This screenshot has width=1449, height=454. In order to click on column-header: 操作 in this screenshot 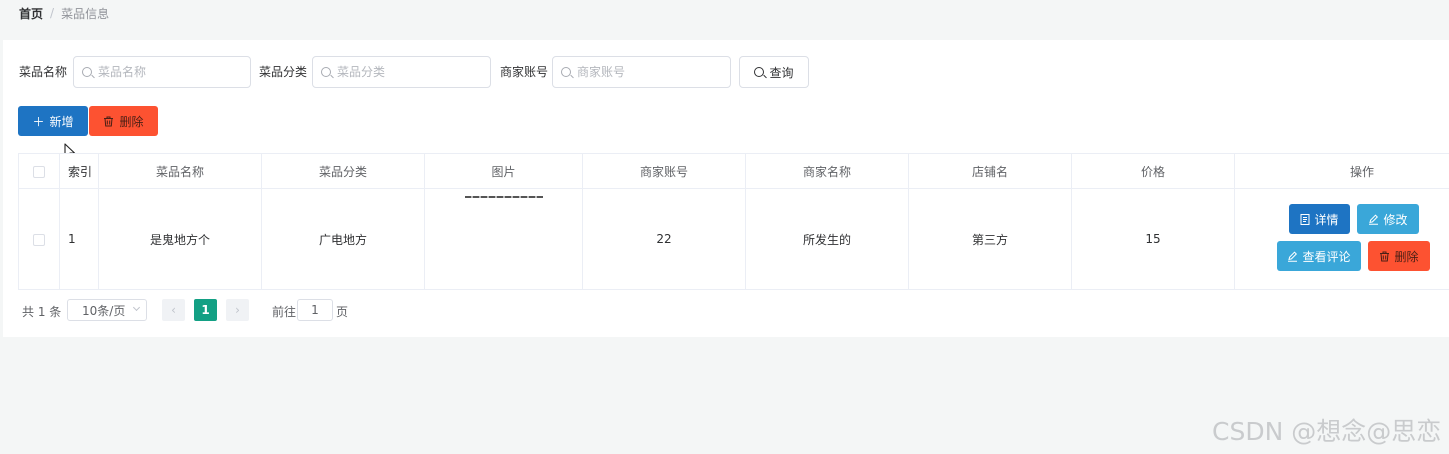, I will do `click(1341, 171)`.